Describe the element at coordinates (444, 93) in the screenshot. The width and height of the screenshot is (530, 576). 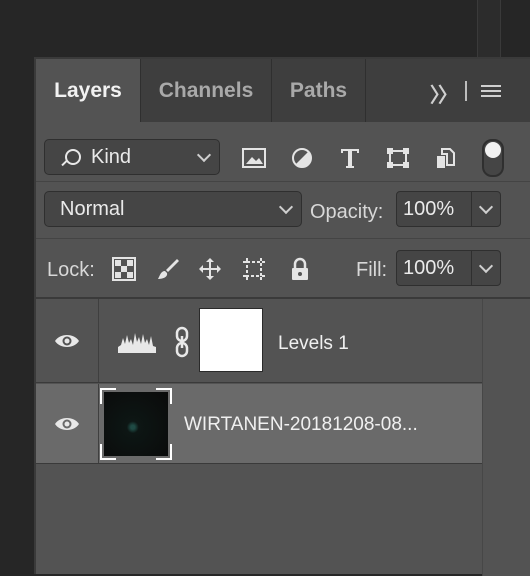
I see `expand-panels-icon: 〉〉` at that location.